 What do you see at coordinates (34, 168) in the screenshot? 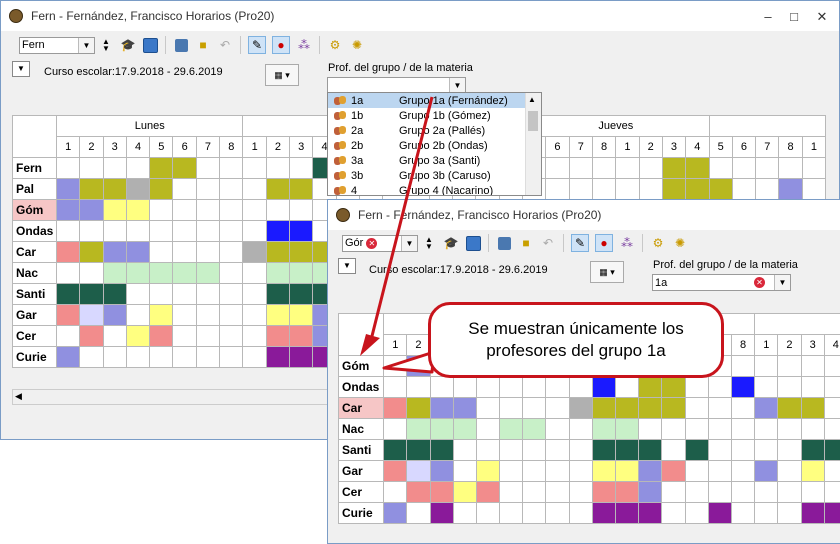
I see `teacher-row-header: Fern` at bounding box center [34, 168].